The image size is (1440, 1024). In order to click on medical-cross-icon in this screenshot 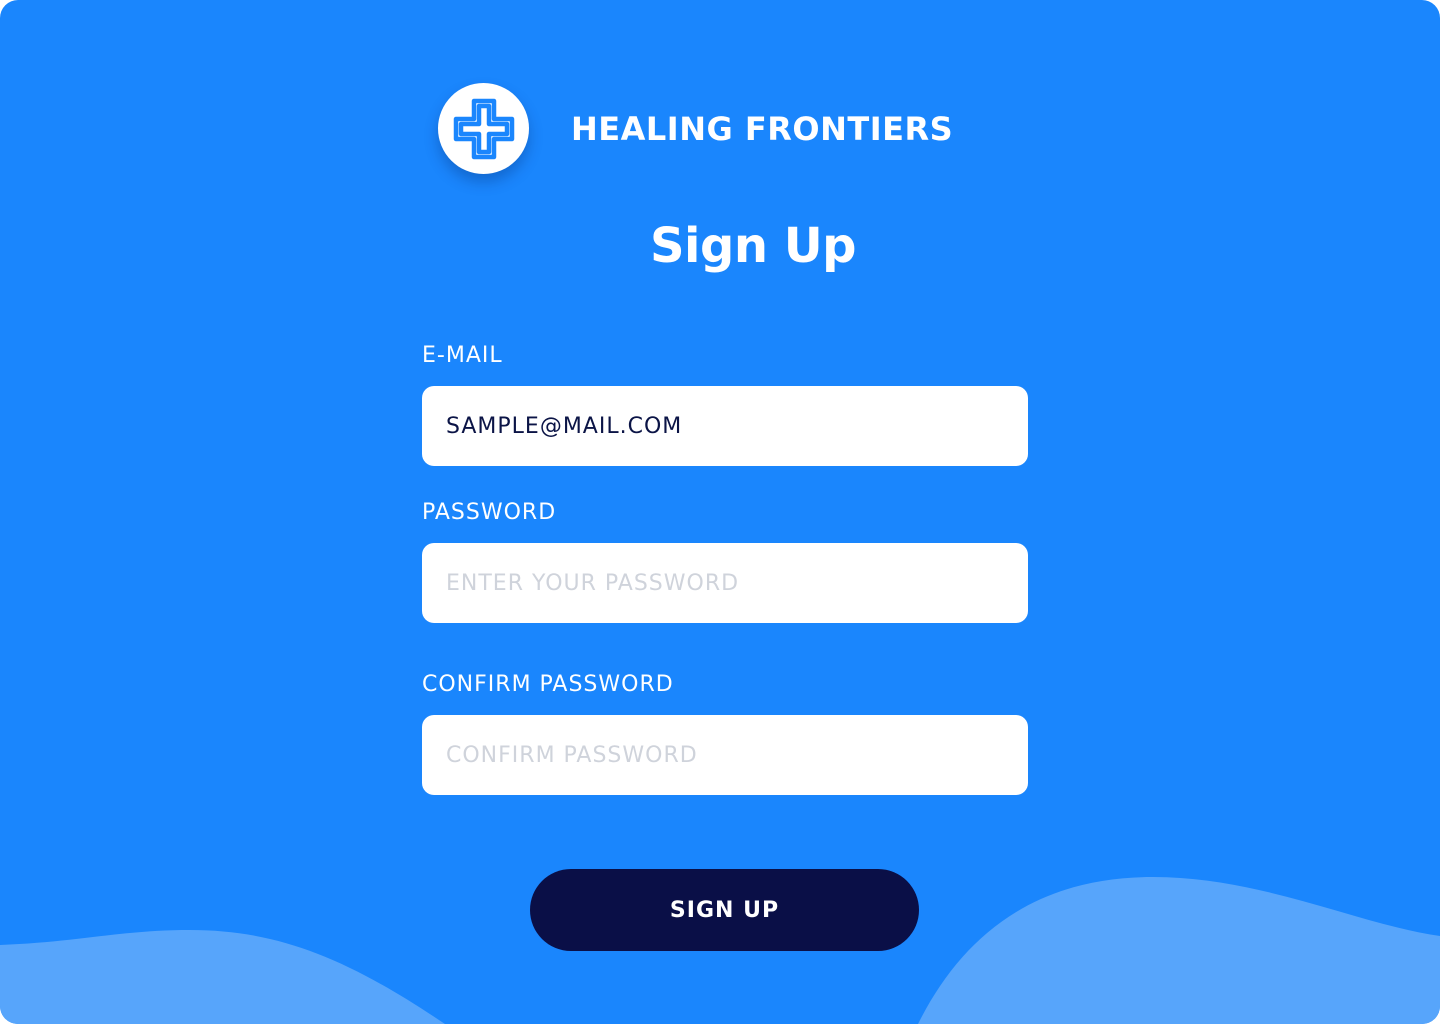, I will do `click(483, 128)`.